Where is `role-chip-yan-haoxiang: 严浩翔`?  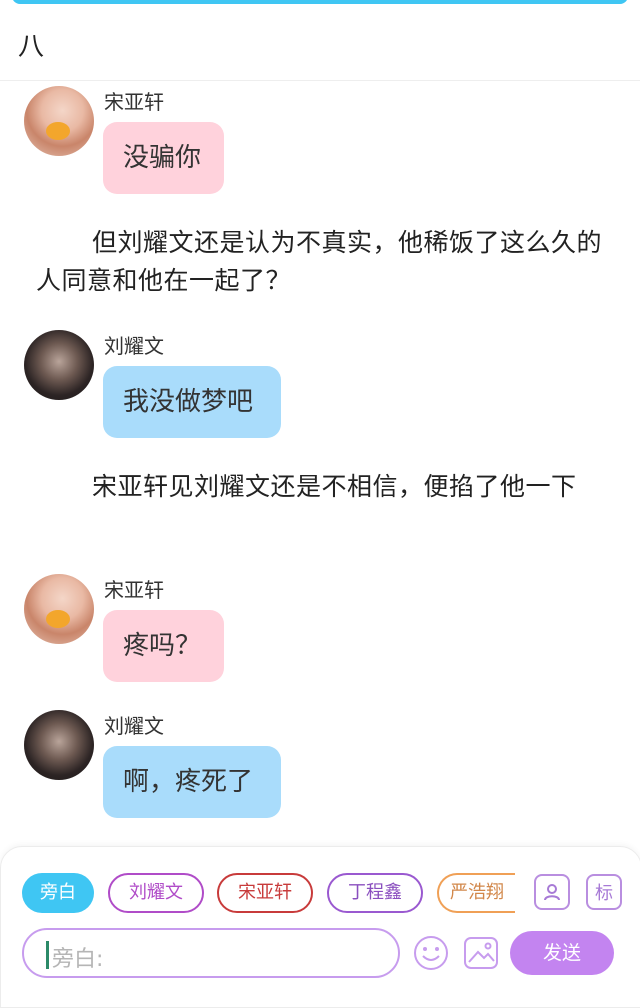 role-chip-yan-haoxiang: 严浩翔 is located at coordinates (476, 893).